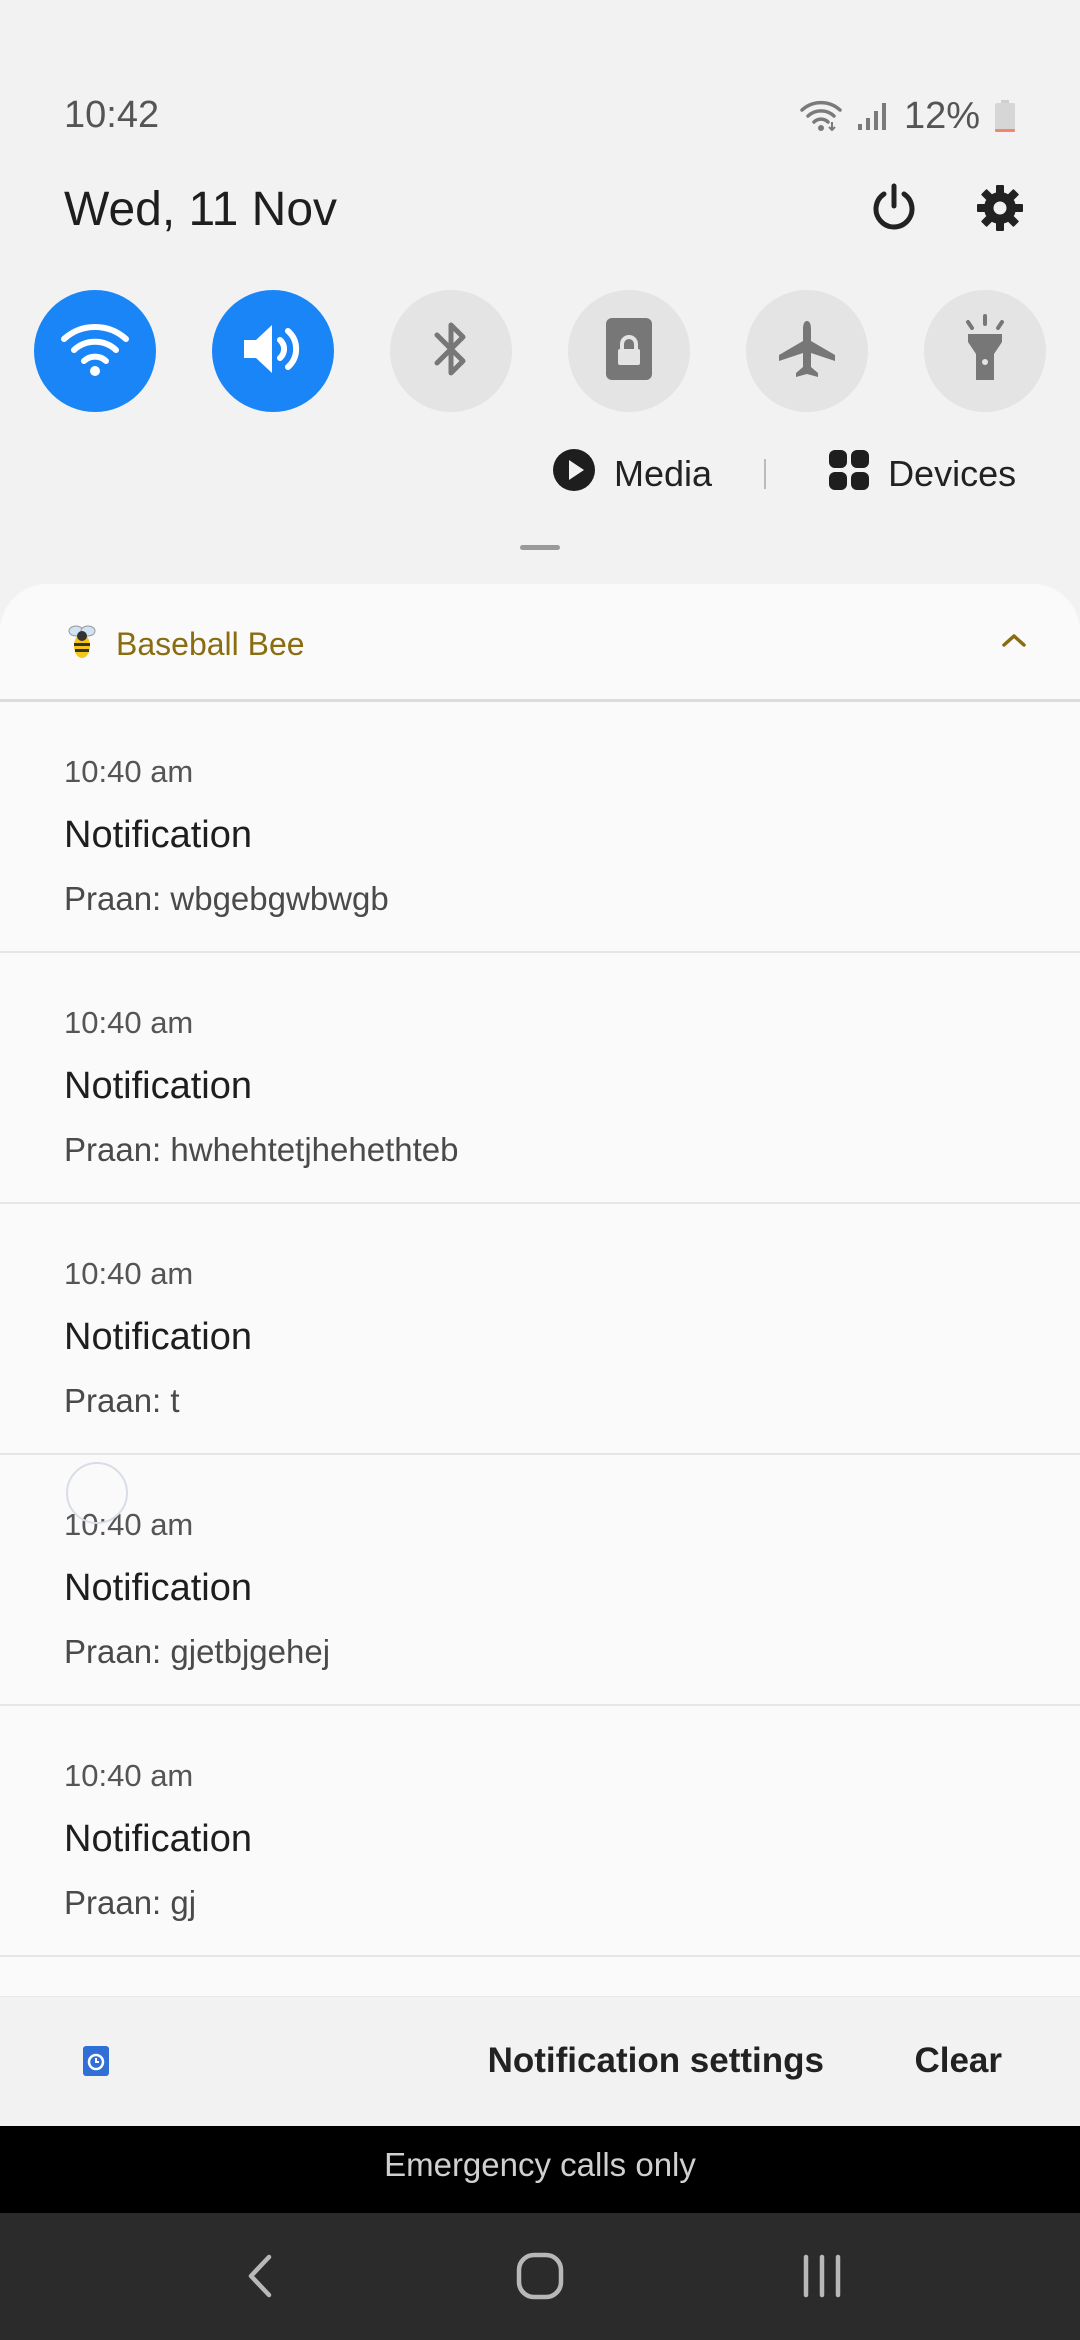 This screenshot has height=2340, width=1080. I want to click on signal-icon, so click(873, 116).